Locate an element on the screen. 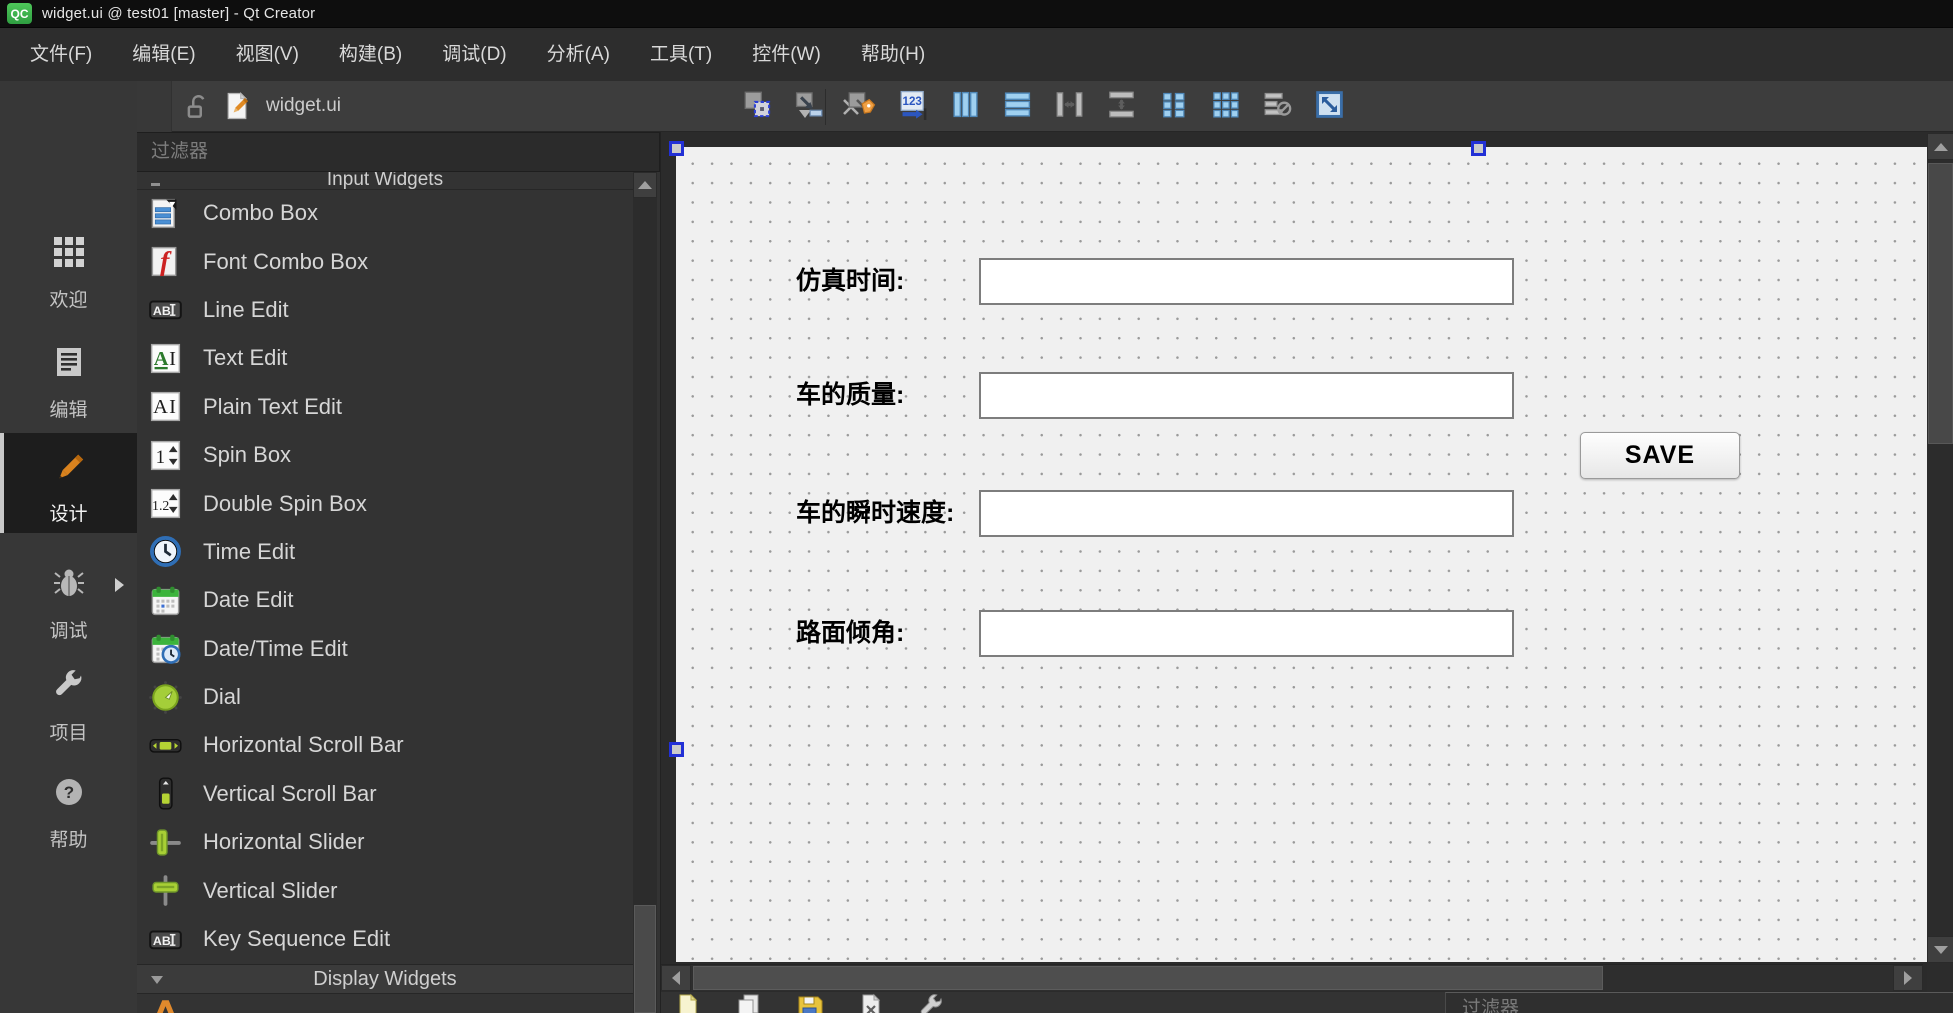 The image size is (1953, 1013). selection-handle-top-center is located at coordinates (1478, 148).